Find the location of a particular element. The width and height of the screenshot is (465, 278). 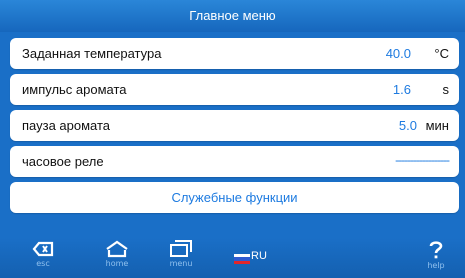

menu-button: menu is located at coordinates (181, 254).